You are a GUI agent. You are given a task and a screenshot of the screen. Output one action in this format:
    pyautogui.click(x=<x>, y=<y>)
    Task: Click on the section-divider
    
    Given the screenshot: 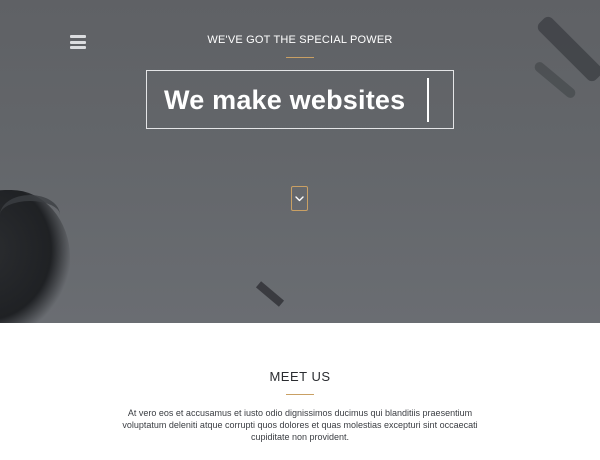 What is the action you would take?
    pyautogui.click(x=300, y=394)
    